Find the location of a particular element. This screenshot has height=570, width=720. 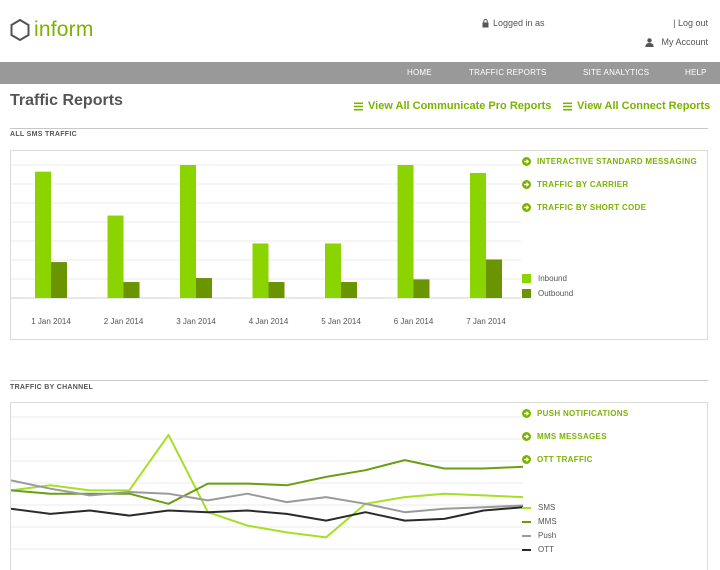

legend-mms: MMS is located at coordinates (539, 521).